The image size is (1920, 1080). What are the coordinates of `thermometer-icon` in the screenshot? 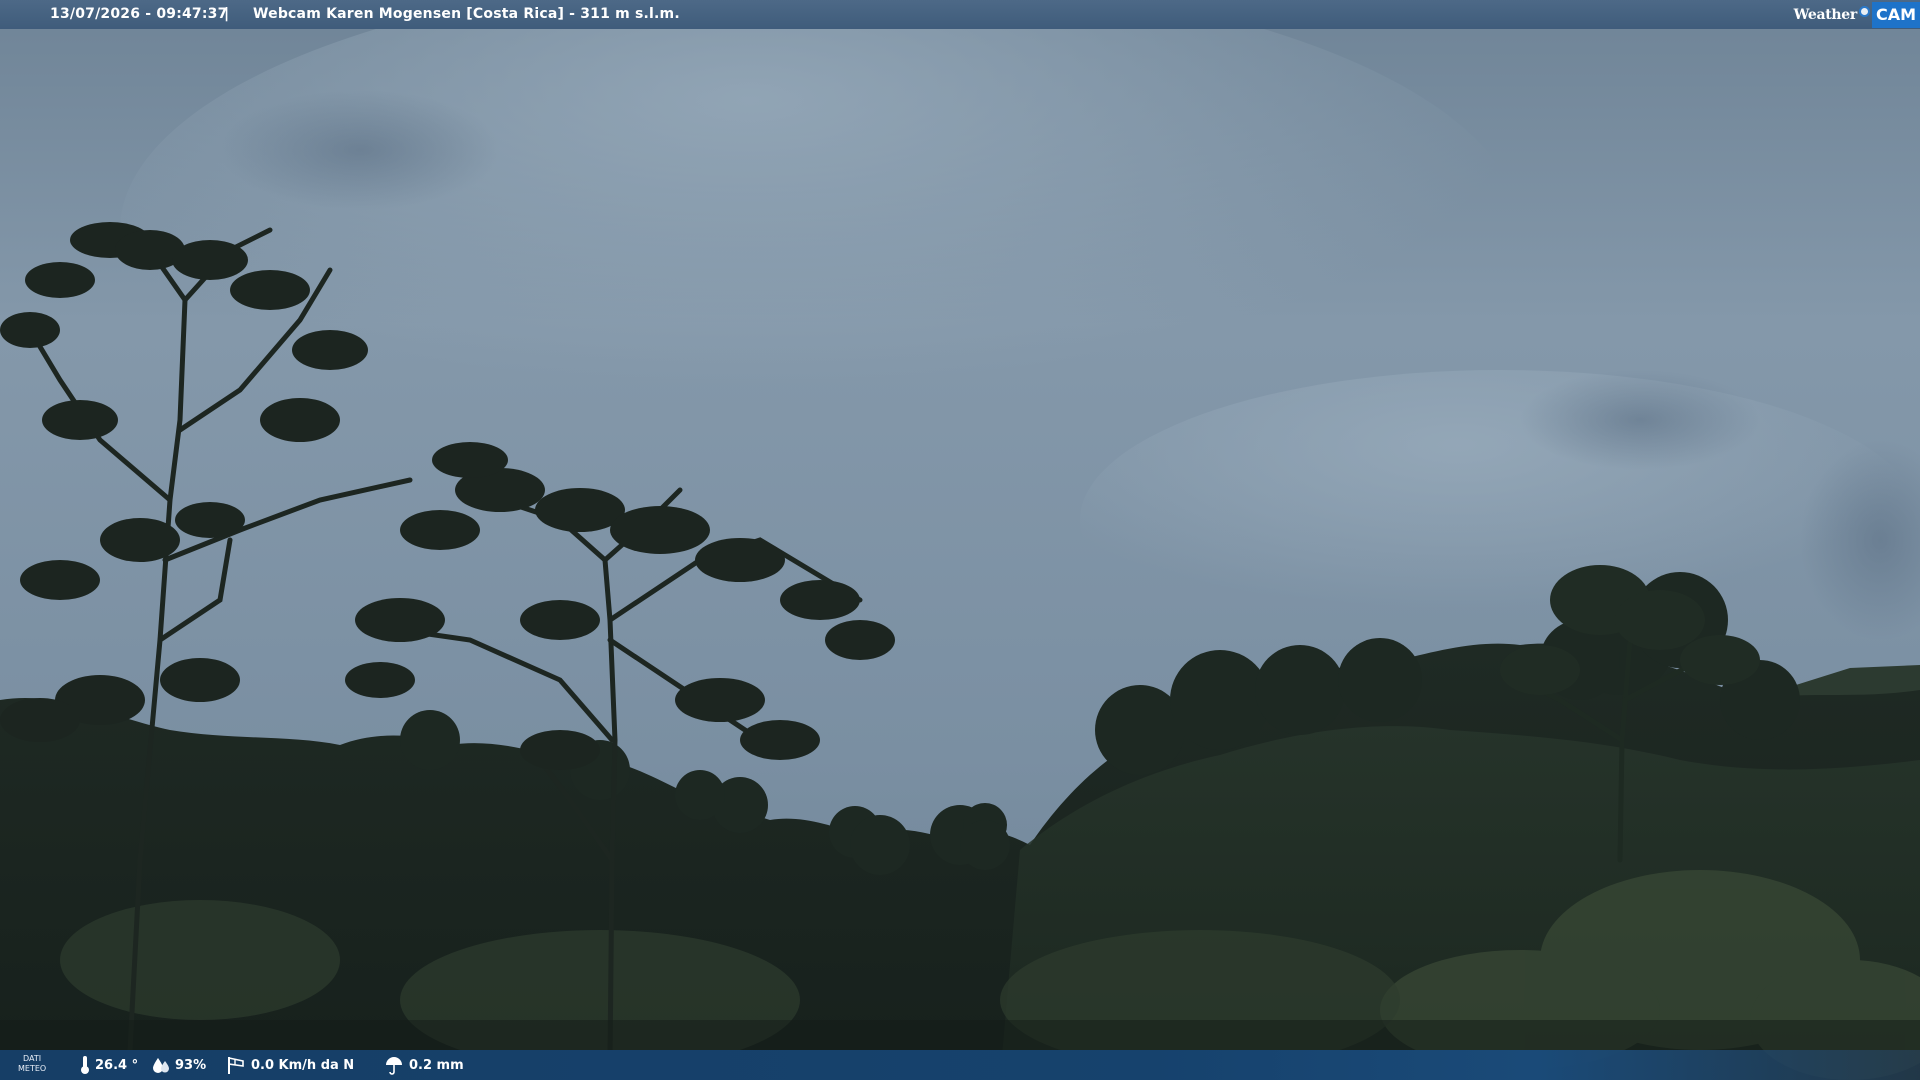 It's located at (85, 1065).